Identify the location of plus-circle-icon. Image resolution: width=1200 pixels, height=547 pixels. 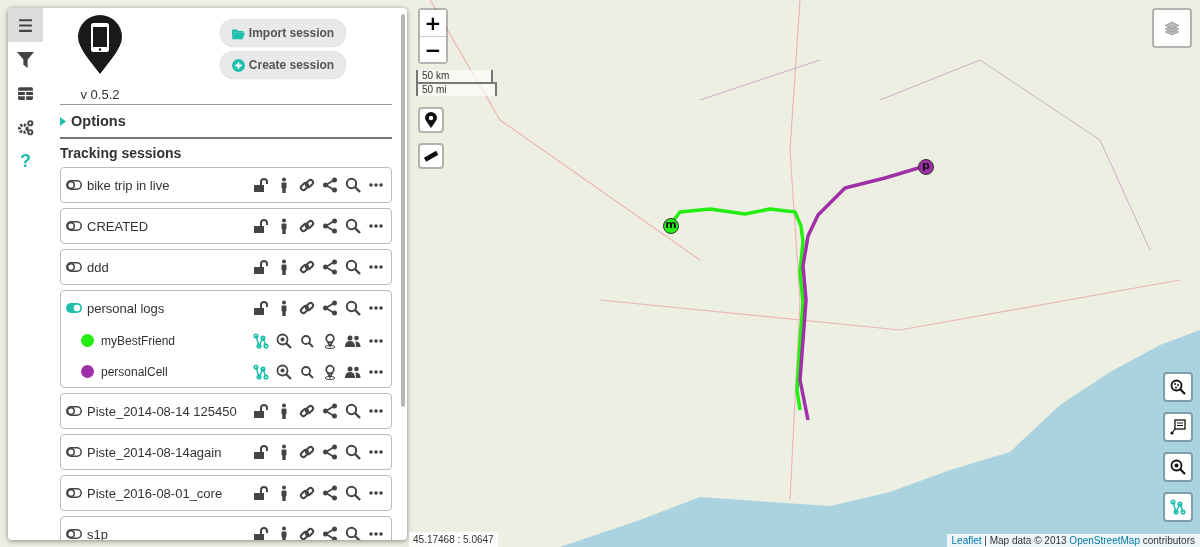
(238, 65).